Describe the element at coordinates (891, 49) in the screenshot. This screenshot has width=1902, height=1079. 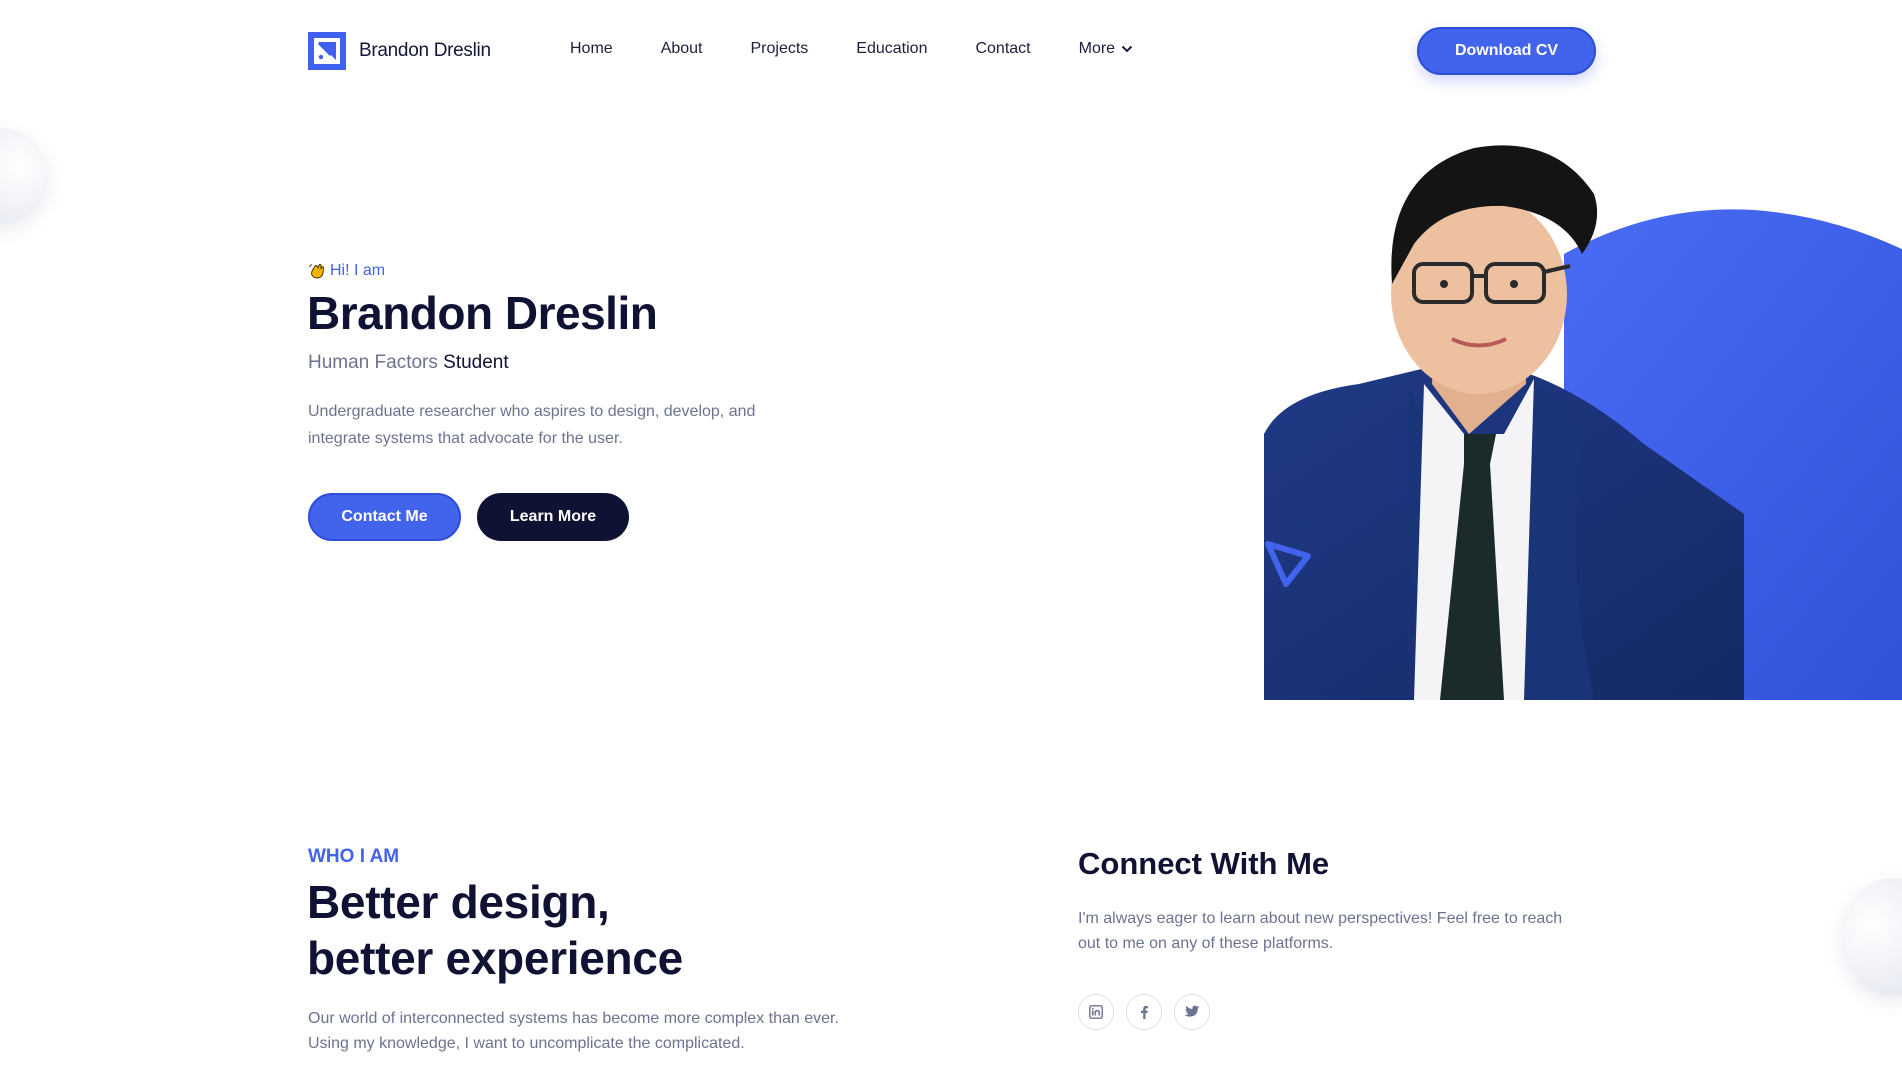
I see `nav-education: Education` at that location.